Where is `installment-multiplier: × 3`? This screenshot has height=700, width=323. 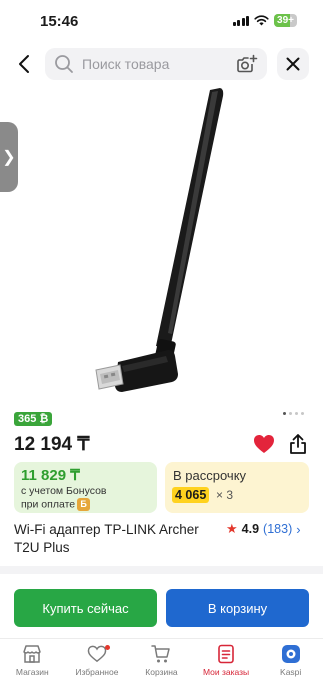
installment-multiplier: × 3 is located at coordinates (225, 495).